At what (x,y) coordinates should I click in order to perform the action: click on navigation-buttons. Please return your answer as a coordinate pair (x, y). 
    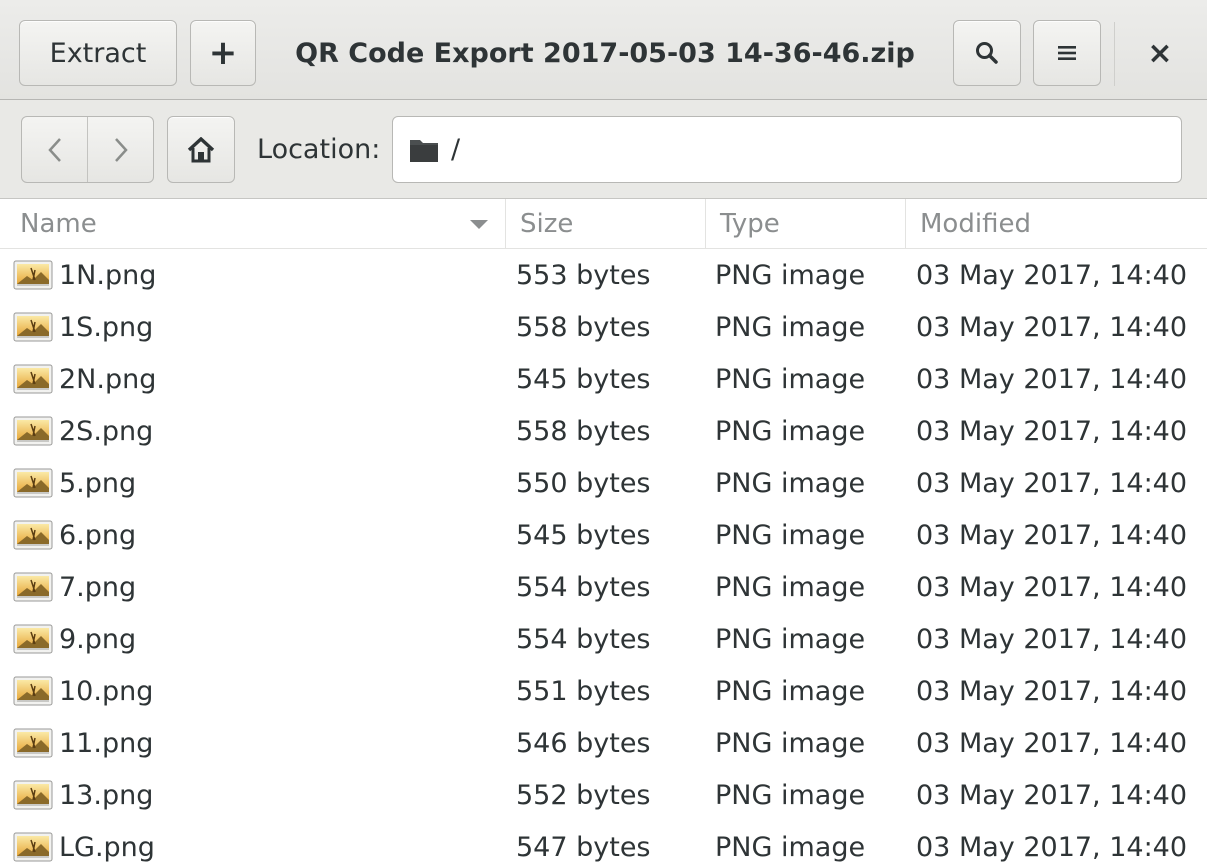
    Looking at the image, I should click on (87, 149).